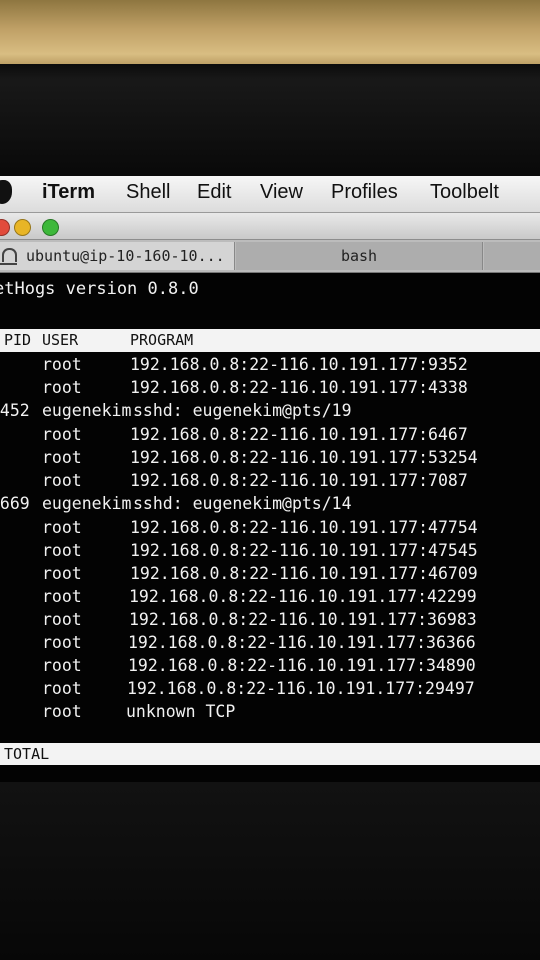 The width and height of the screenshot is (540, 960). What do you see at coordinates (303, 596) in the screenshot?
I see `row-program: 192.168.0.8:22-116.10.191.177:42299` at bounding box center [303, 596].